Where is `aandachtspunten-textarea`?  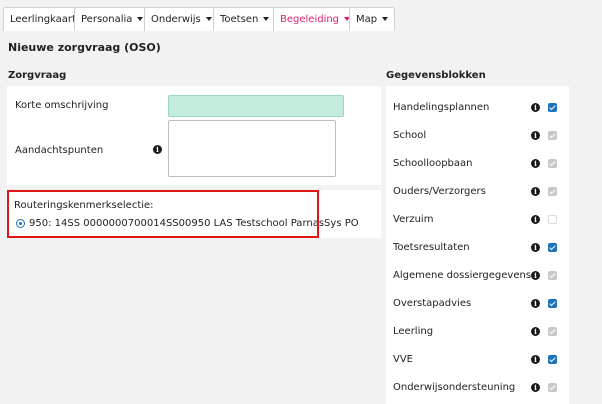 aandachtspunten-textarea is located at coordinates (252, 148).